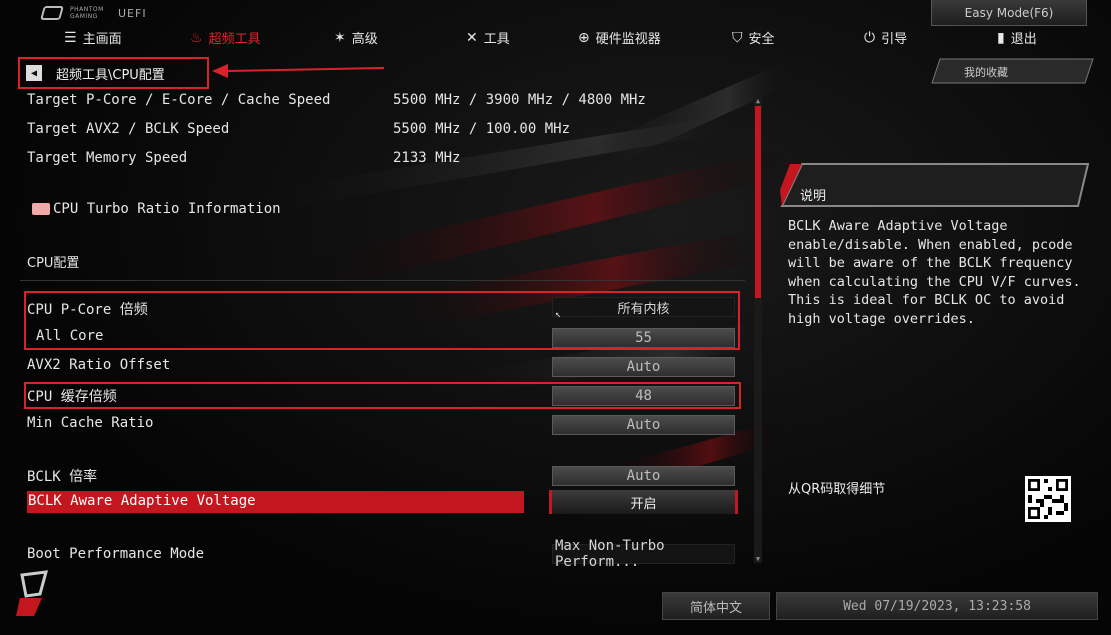 The image size is (1111, 635). Describe the element at coordinates (70, 37) in the screenshot. I see `list-icon: ☰` at that location.